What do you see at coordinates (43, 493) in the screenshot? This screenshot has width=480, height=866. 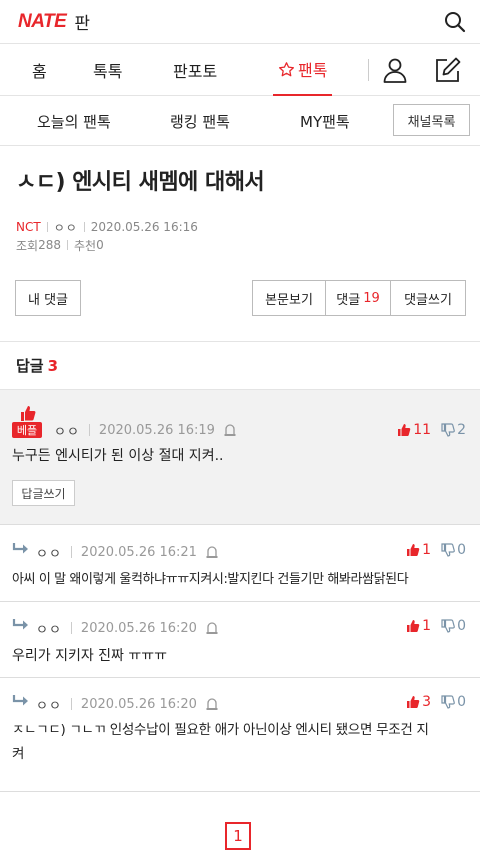 I see `write-reply-button: 답글쓰기` at bounding box center [43, 493].